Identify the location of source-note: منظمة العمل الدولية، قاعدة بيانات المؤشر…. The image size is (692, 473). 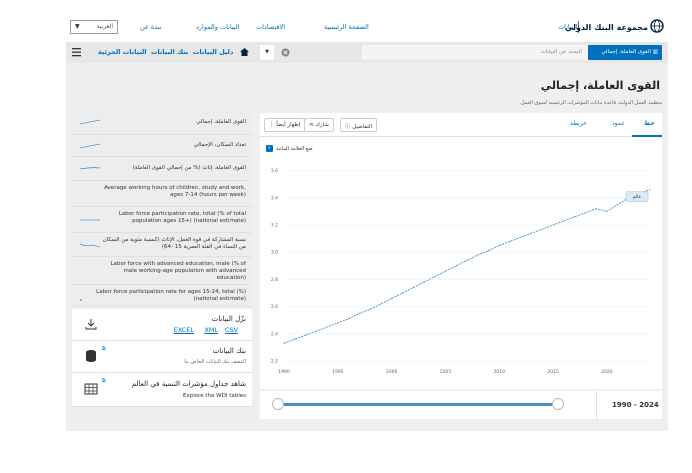
(590, 103).